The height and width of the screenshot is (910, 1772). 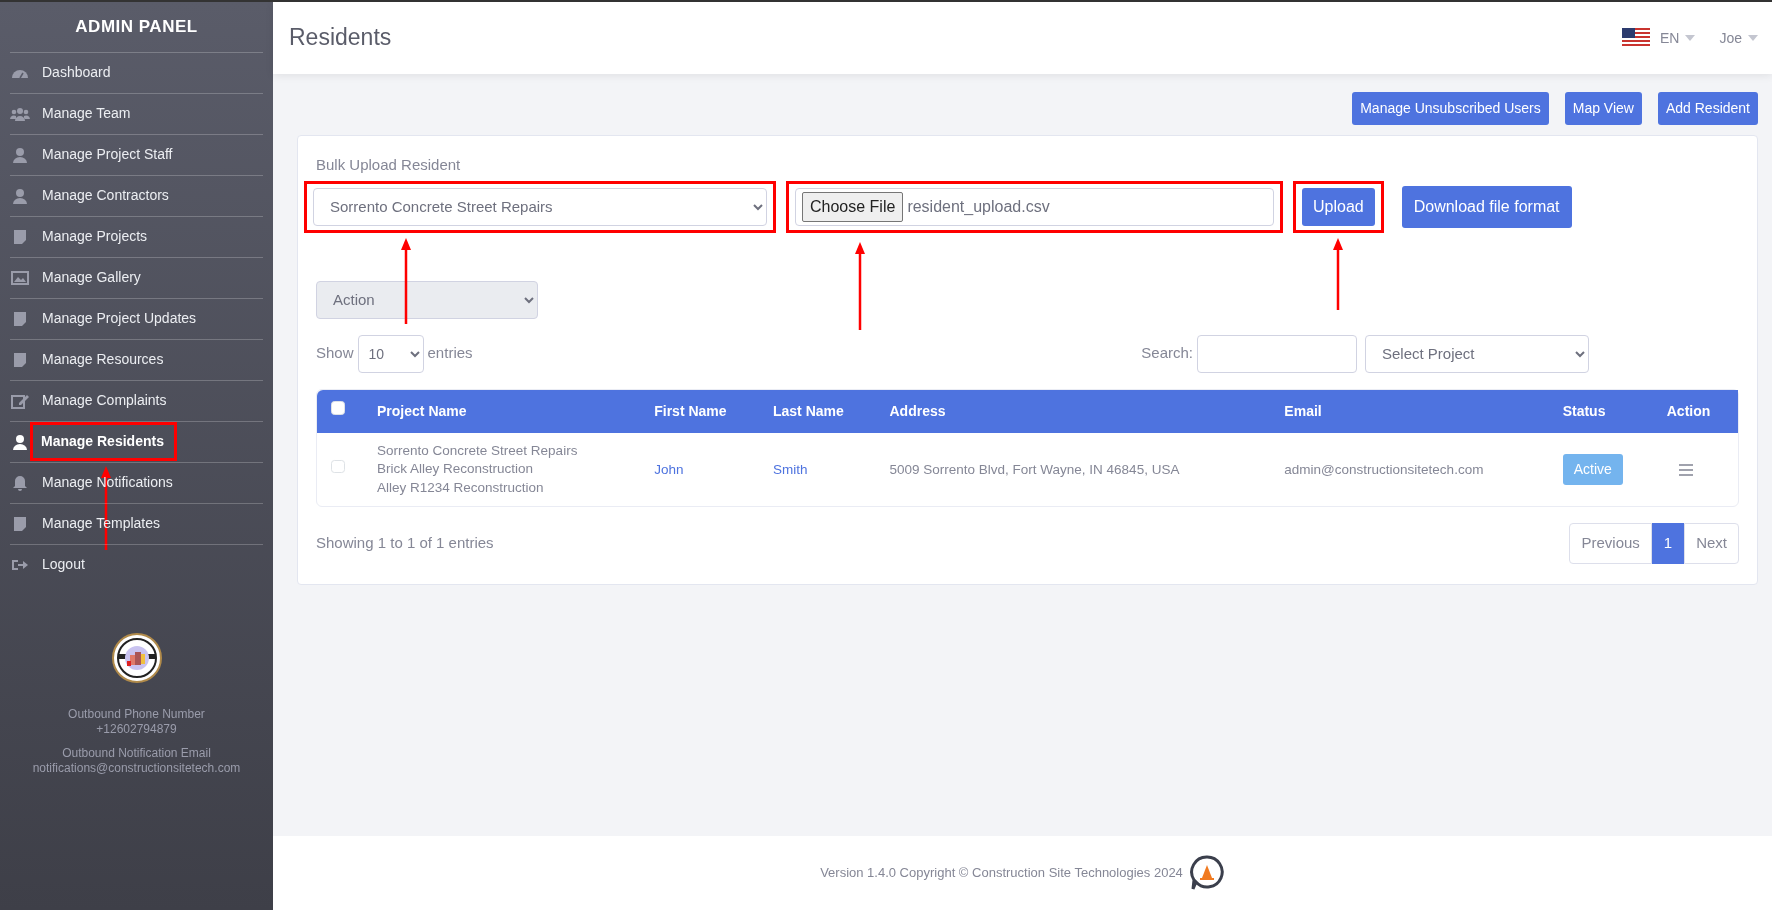 I want to click on user-dropdown: Joe, so click(x=1738, y=38).